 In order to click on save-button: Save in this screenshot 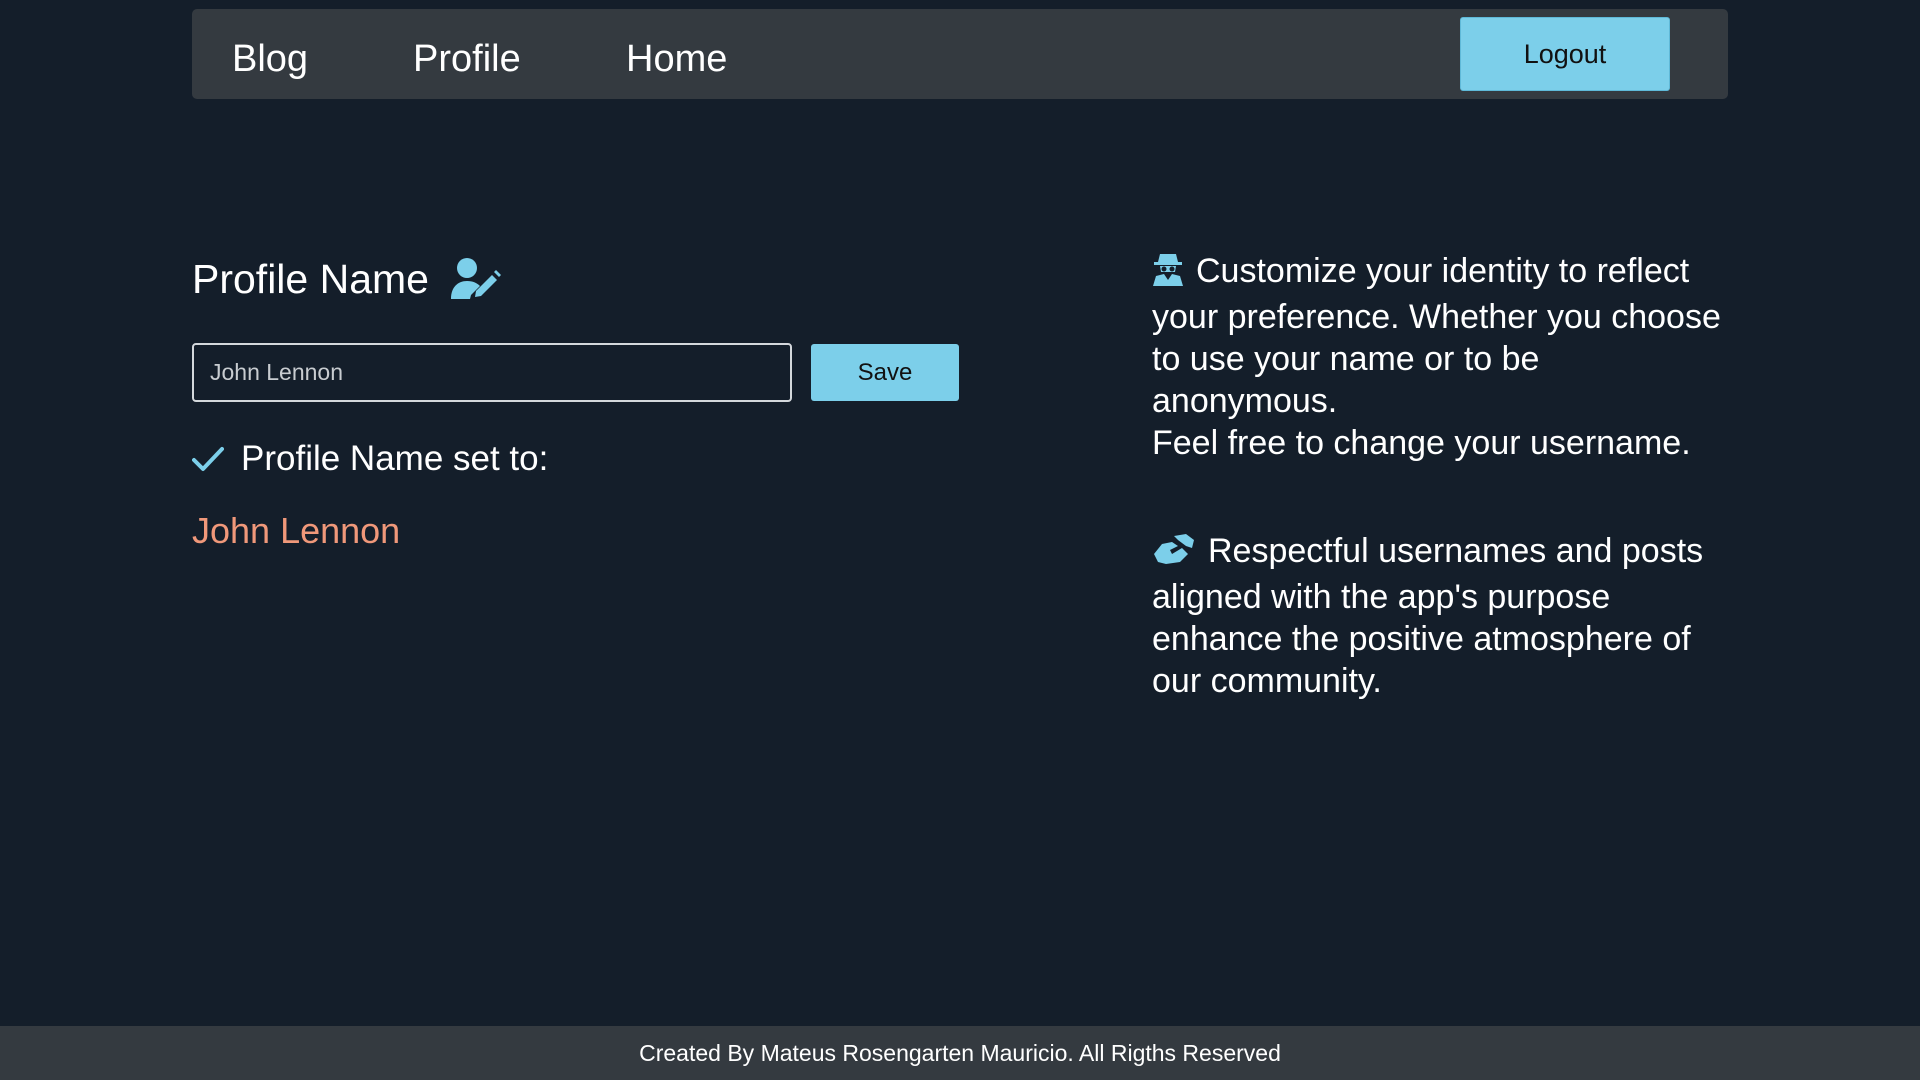, I will do `click(885, 372)`.